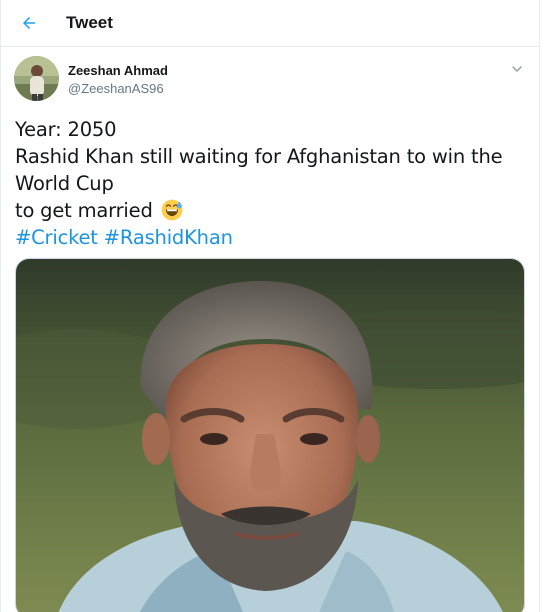 This screenshot has width=544, height=612. Describe the element at coordinates (270, 77) in the screenshot. I see `tweet-author: Zeeshan Ahmad @ZeeshanAS96` at that location.